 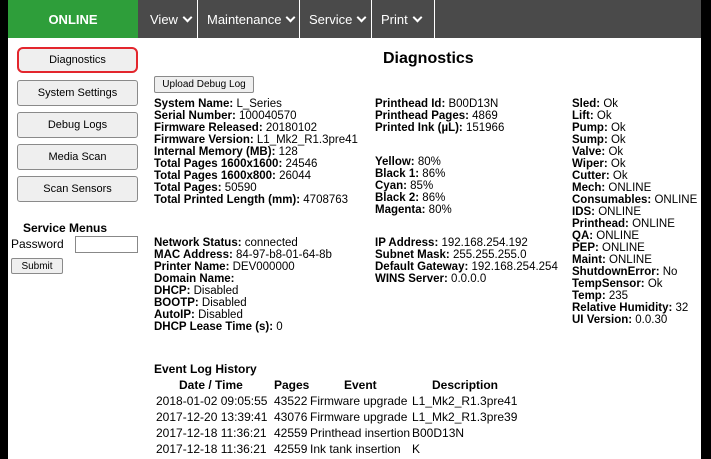 I want to click on info-label: Firmware Version:, so click(x=204, y=140).